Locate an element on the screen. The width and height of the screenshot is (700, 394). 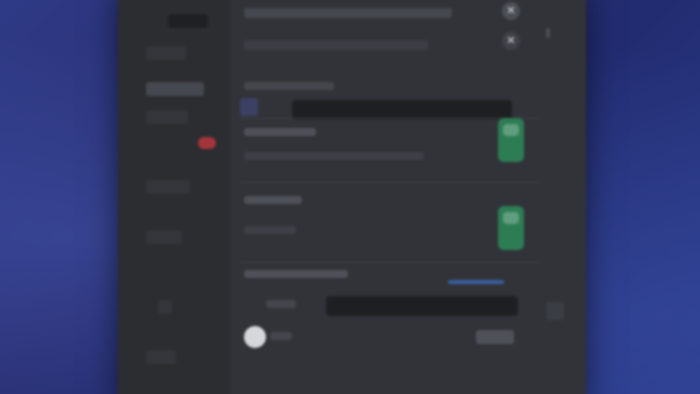
header-bar is located at coordinates (348, 13).